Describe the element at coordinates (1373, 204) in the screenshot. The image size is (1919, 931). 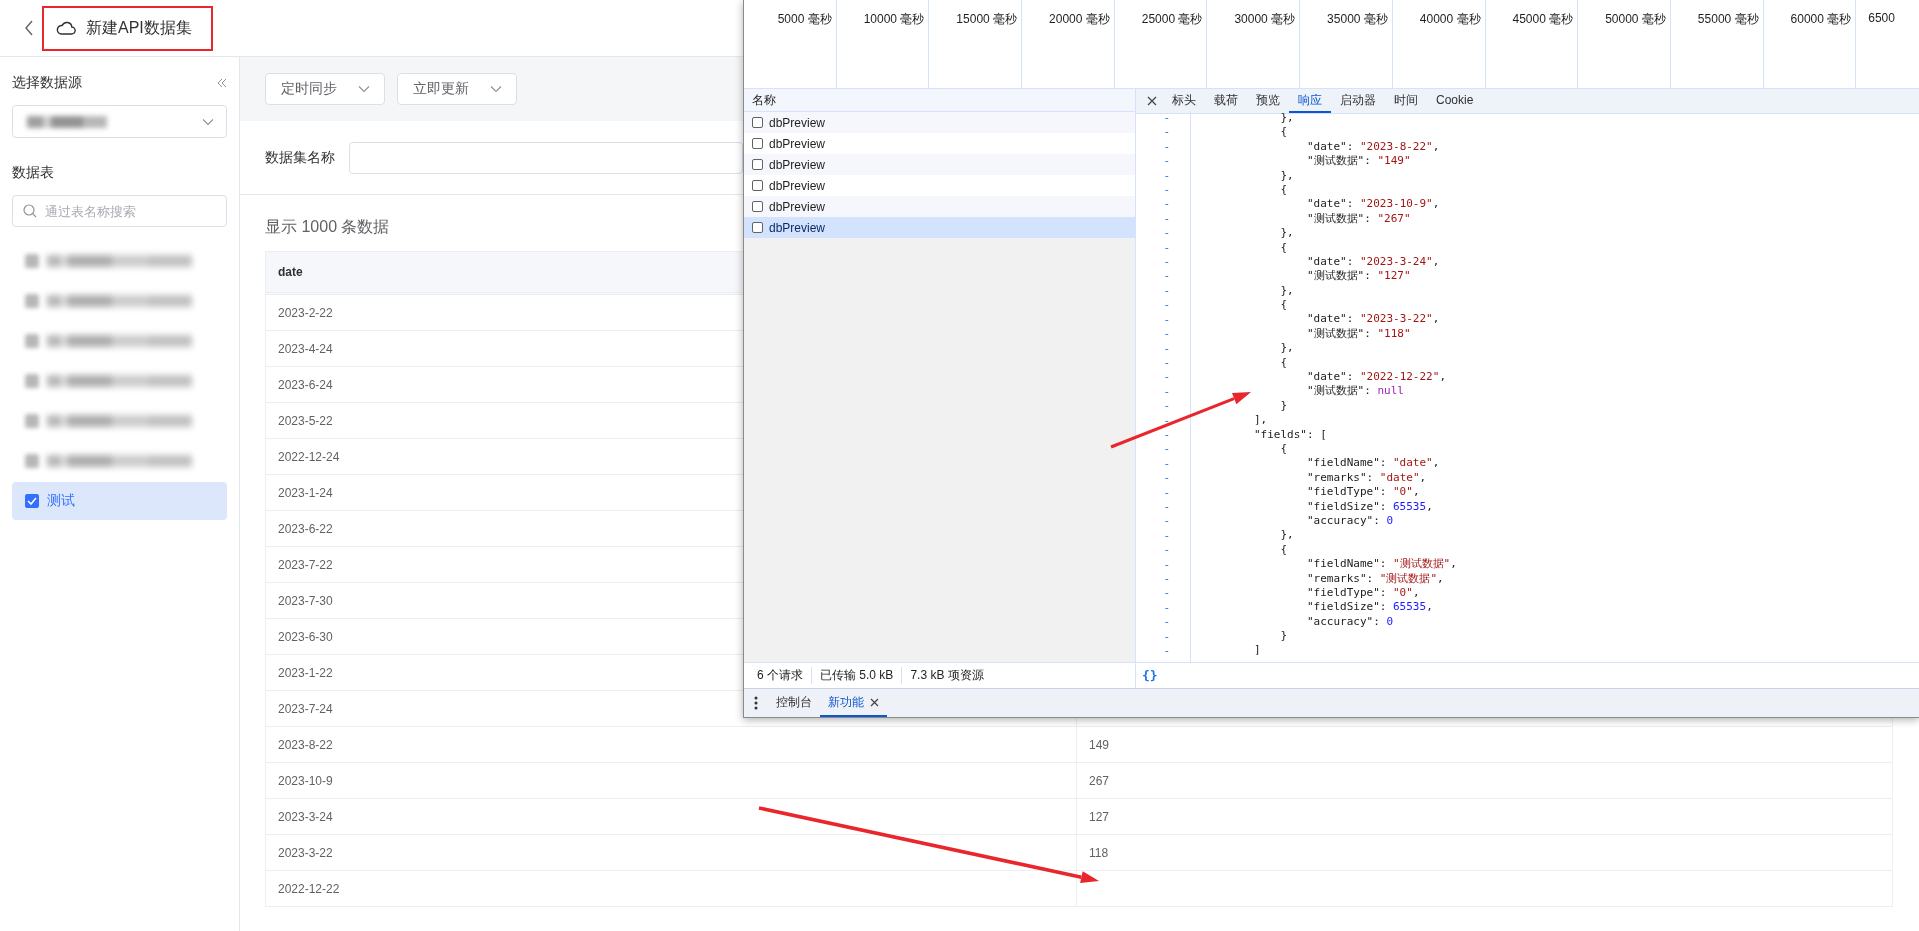
I see `code-line: "date": "2023-10-9",` at that location.